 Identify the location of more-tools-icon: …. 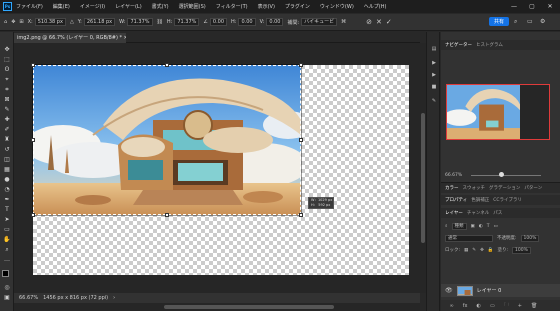
(7, 259).